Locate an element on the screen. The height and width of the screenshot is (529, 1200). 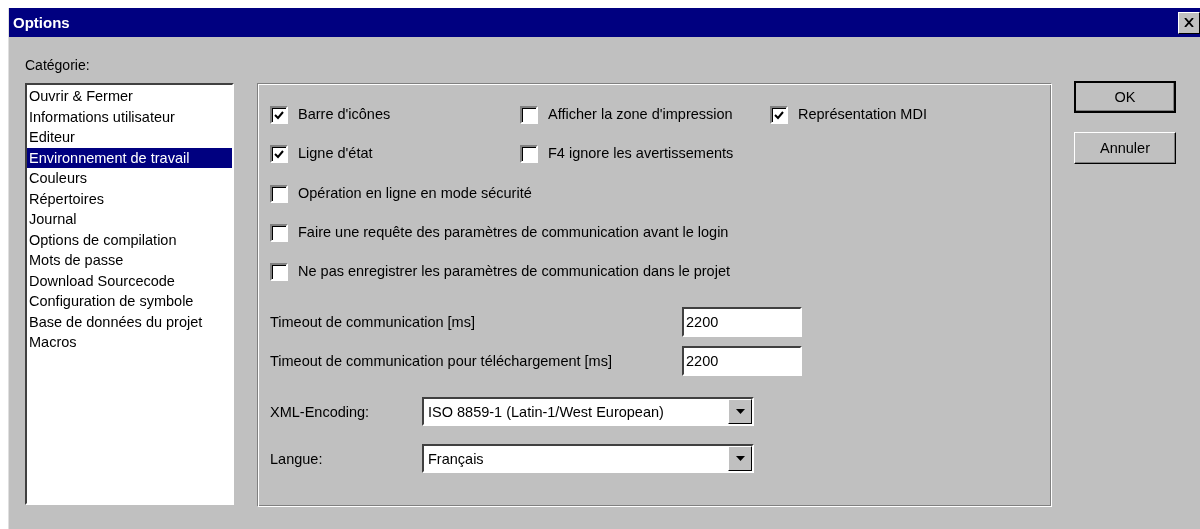
checkbox-label: Représentation MDI is located at coordinates (862, 114).